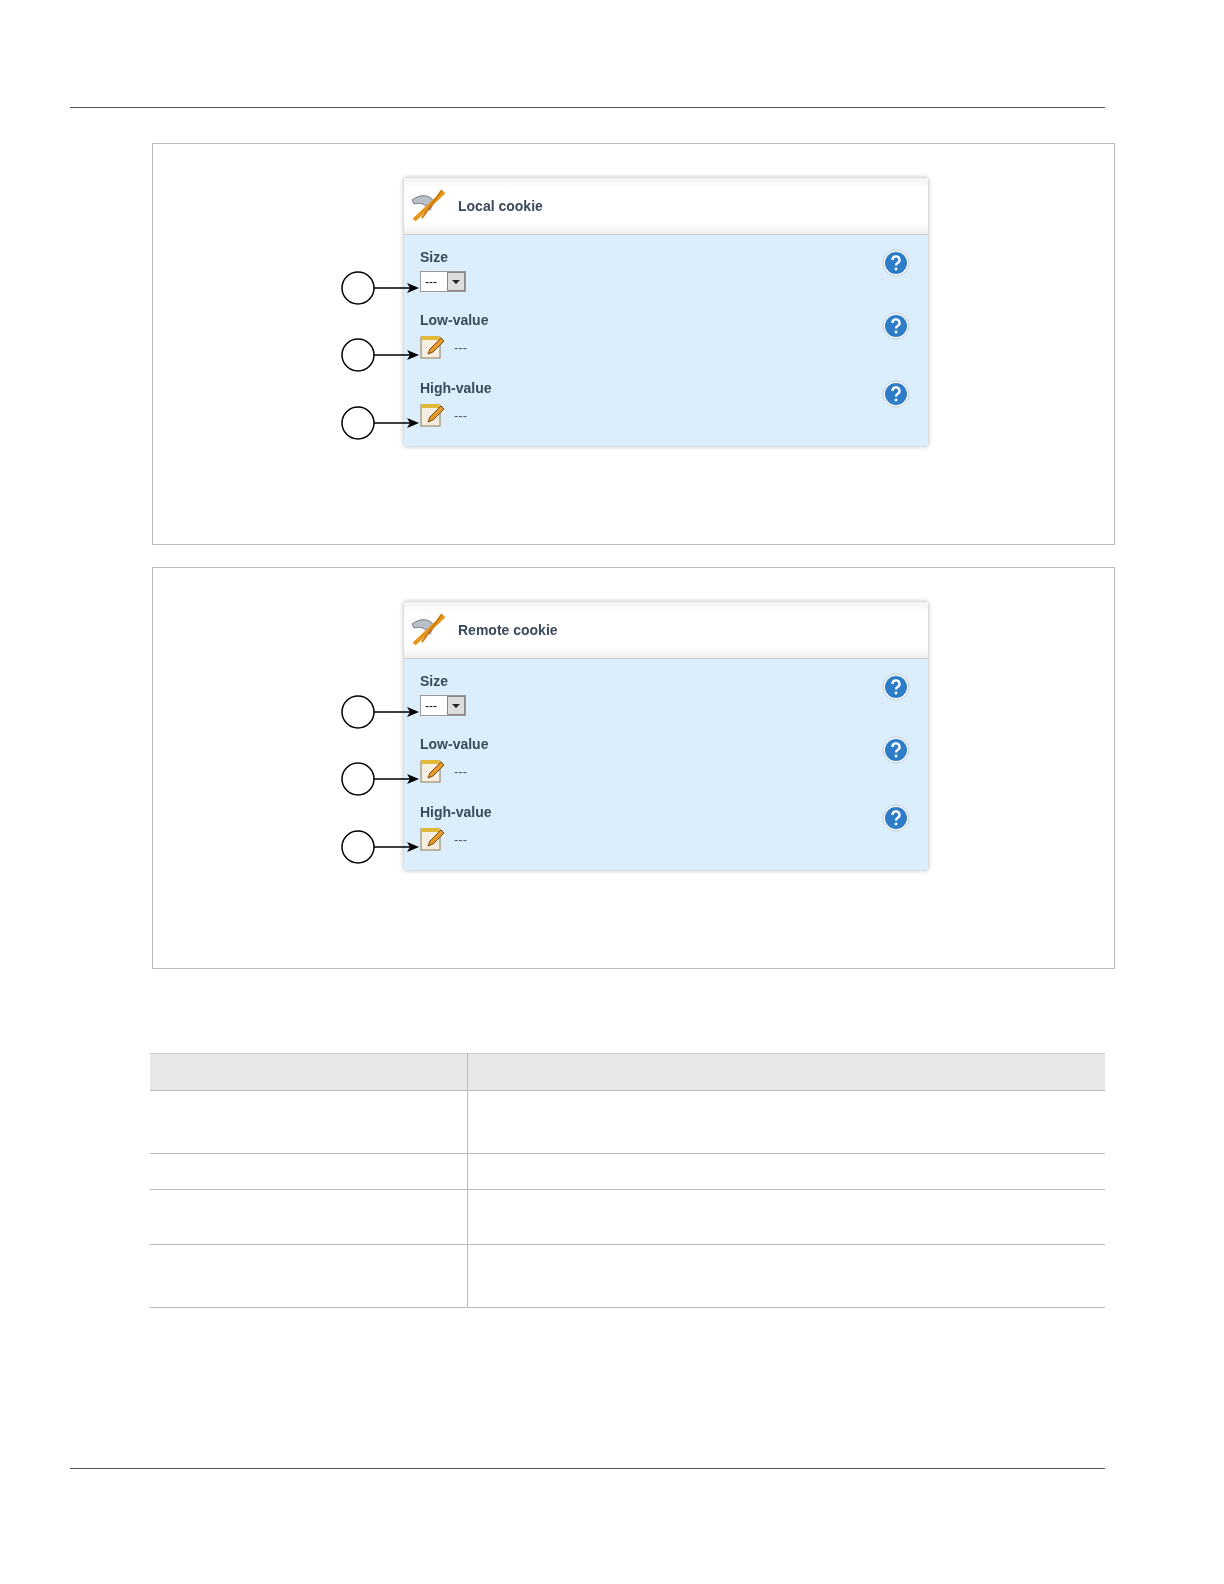 The height and width of the screenshot is (1584, 1224). I want to click on panel-title: Local cookie, so click(500, 206).